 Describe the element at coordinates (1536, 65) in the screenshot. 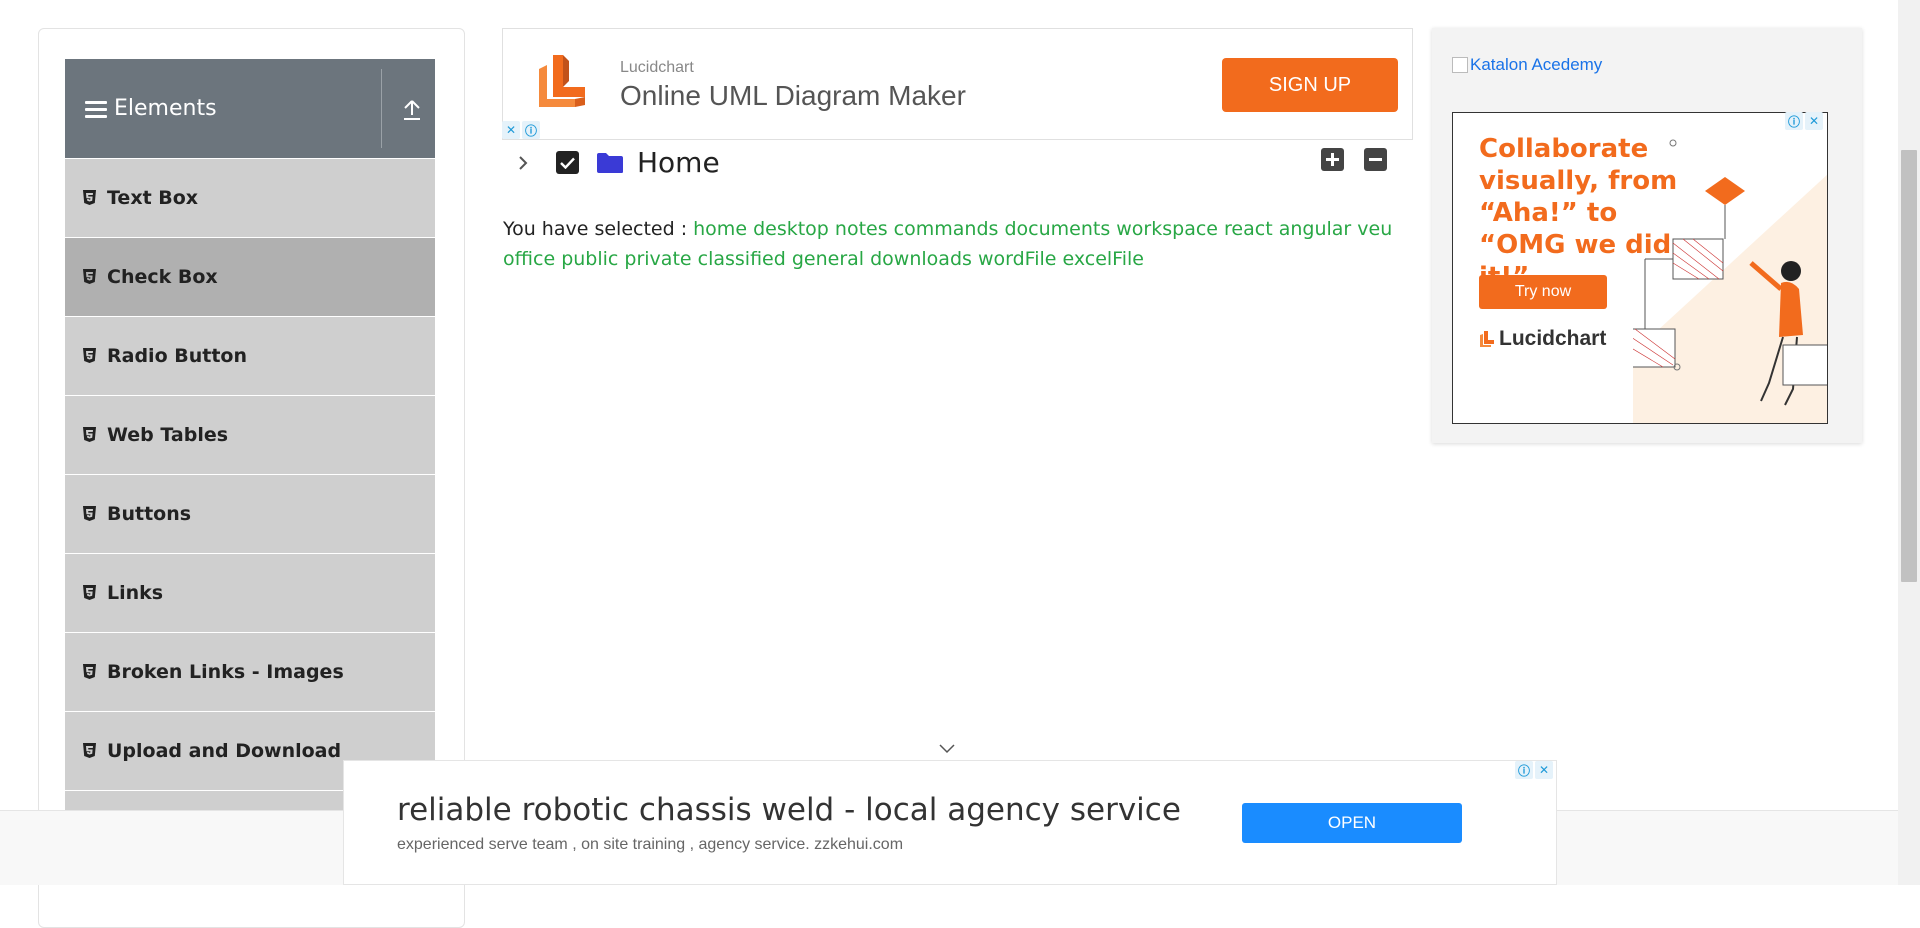

I see `katalon-link-text: Katalon Acedemy` at that location.